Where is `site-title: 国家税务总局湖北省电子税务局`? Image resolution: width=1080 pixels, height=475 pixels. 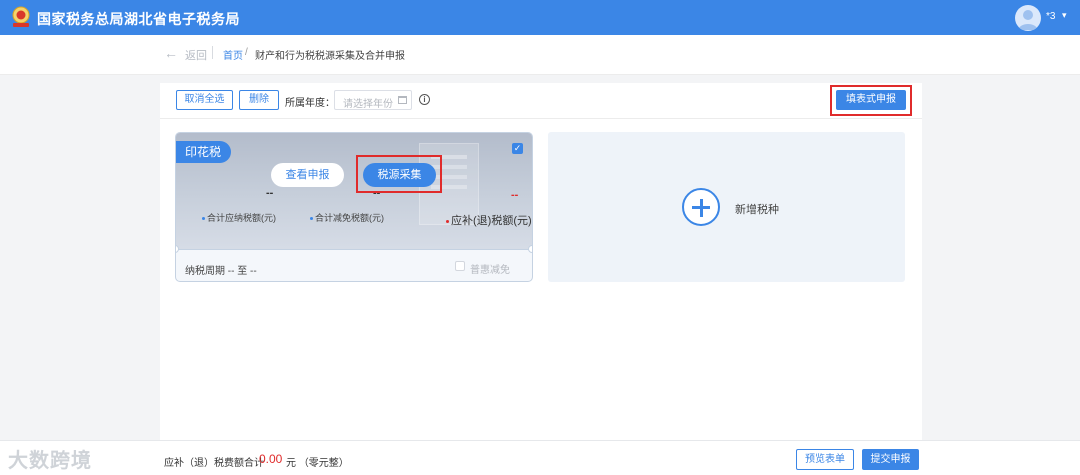 site-title: 国家税务总局湖北省电子税务局 is located at coordinates (138, 19).